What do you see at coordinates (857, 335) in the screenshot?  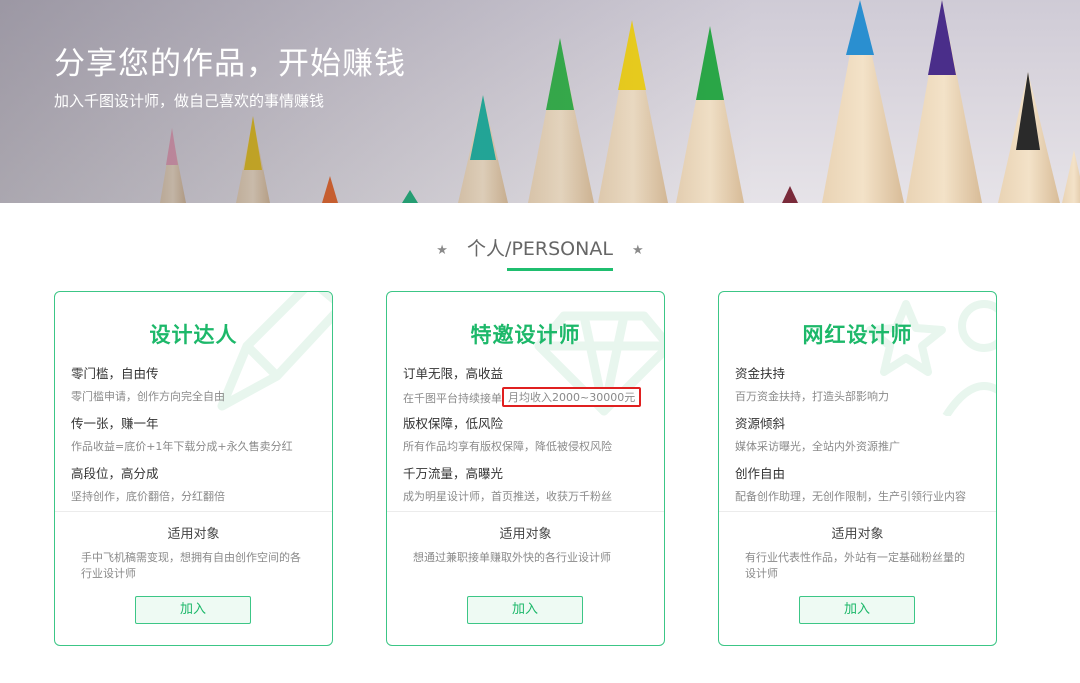 I see `card-title: 网红设计师` at bounding box center [857, 335].